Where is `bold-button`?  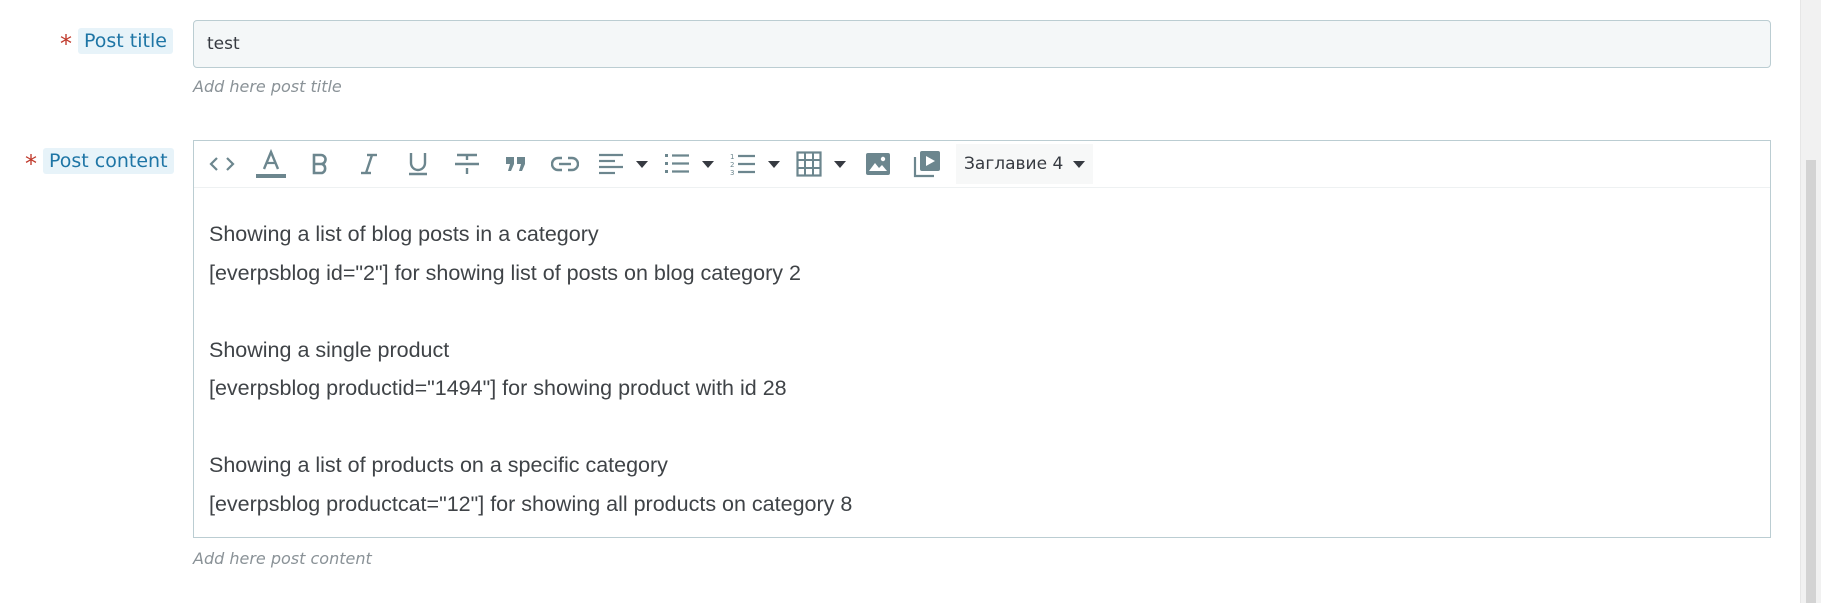
bold-button is located at coordinates (320, 164).